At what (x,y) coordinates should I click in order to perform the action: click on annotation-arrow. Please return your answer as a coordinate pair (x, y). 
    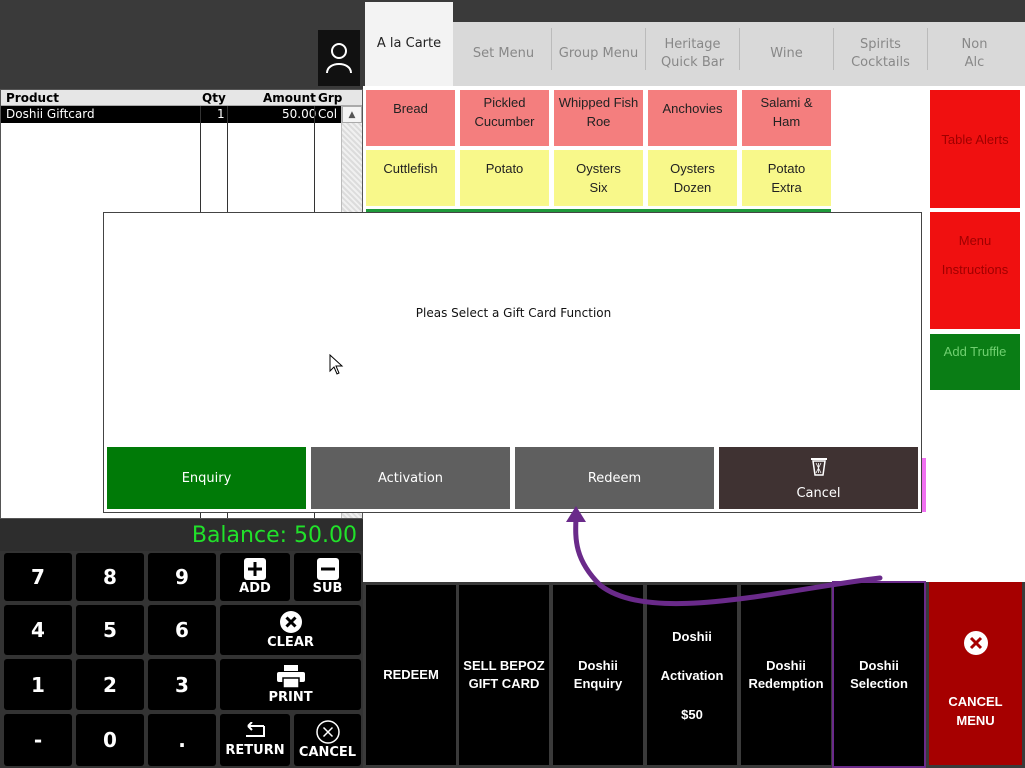
    Looking at the image, I should click on (724, 556).